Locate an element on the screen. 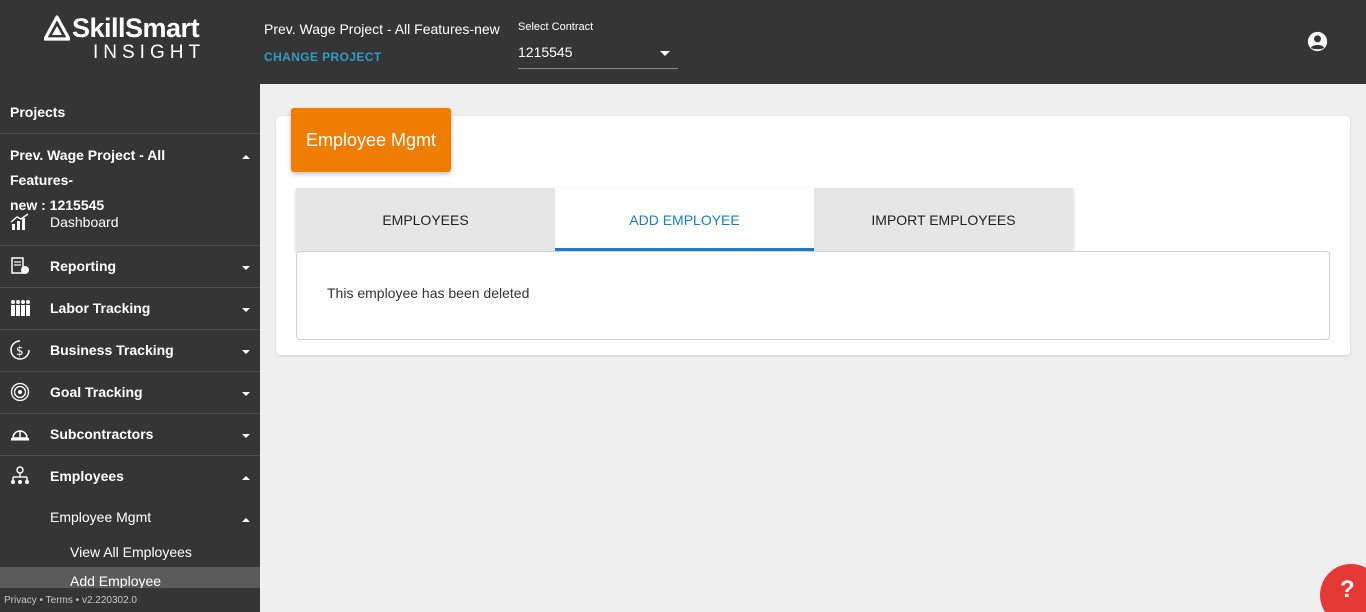 The height and width of the screenshot is (612, 1366). sidebar-item-label: Business Tracking is located at coordinates (112, 350).